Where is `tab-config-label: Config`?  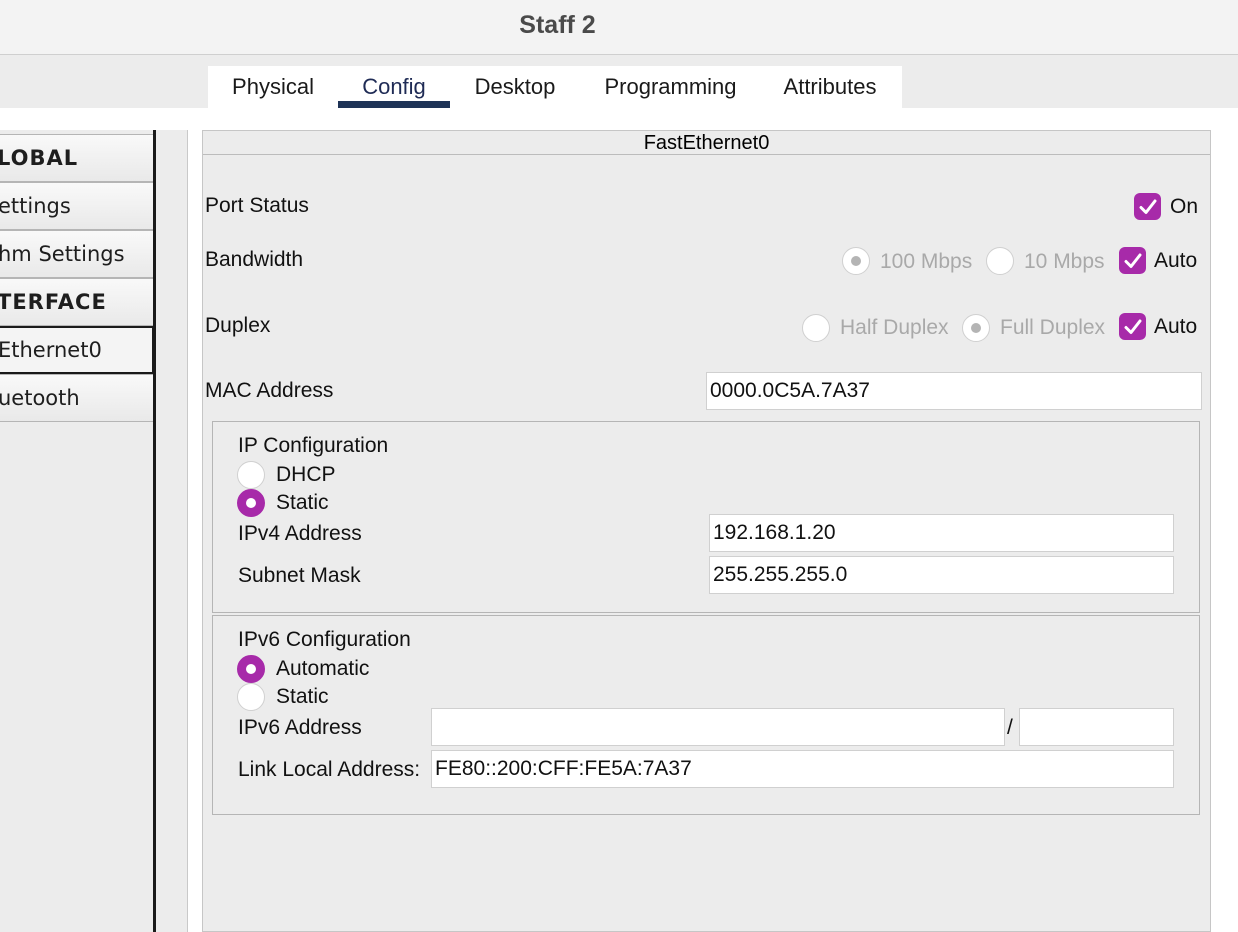 tab-config-label: Config is located at coordinates (394, 86).